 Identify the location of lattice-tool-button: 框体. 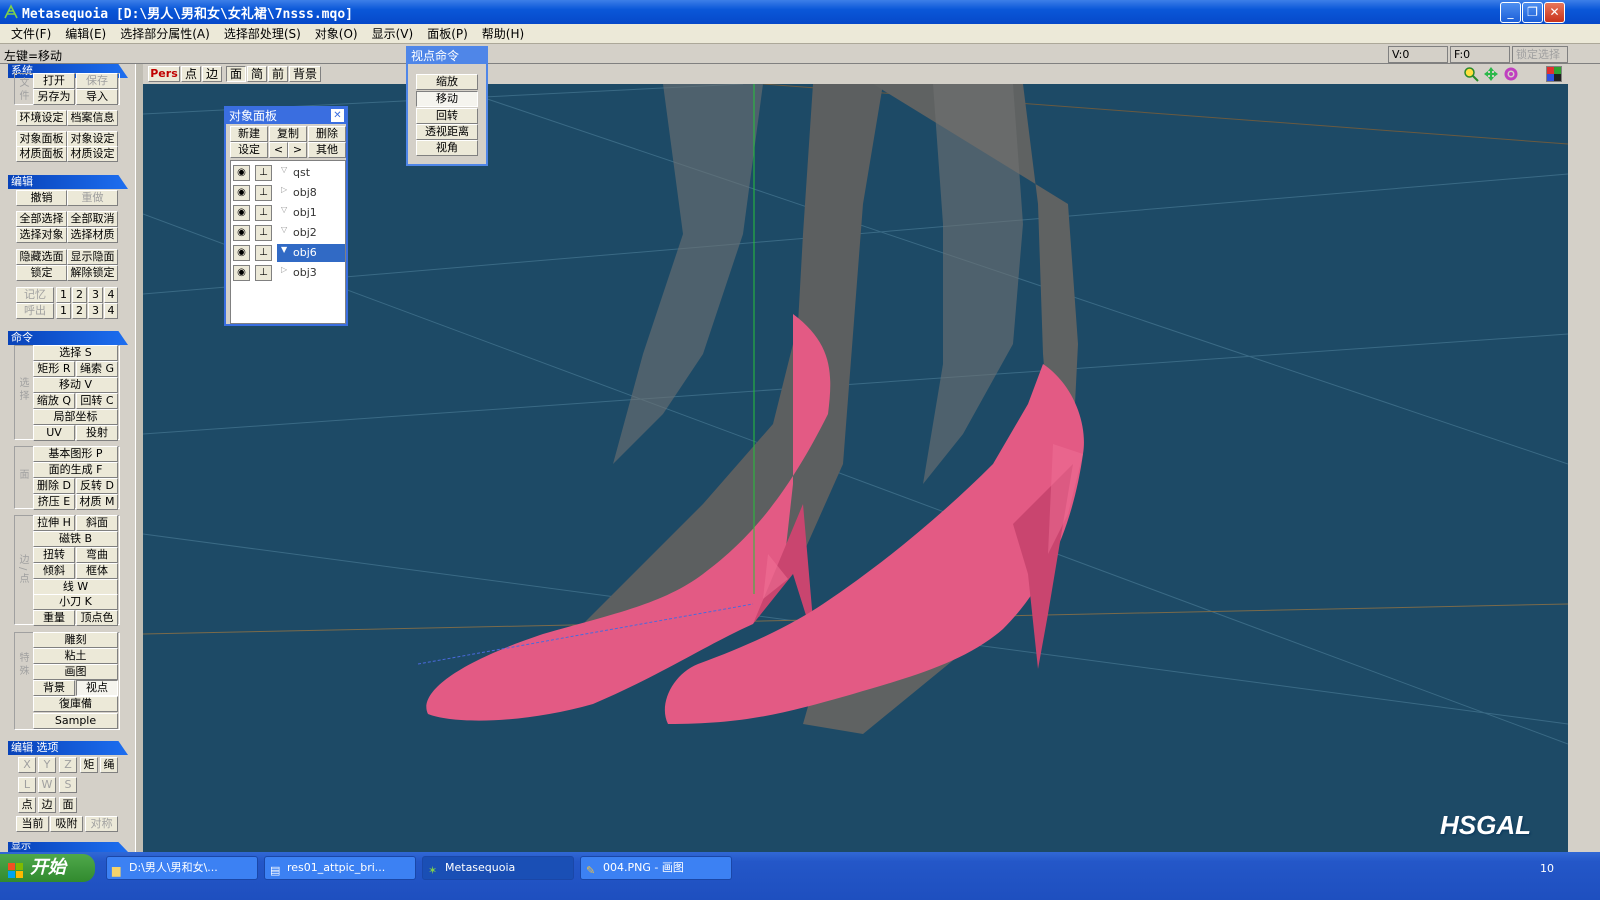
(97, 571).